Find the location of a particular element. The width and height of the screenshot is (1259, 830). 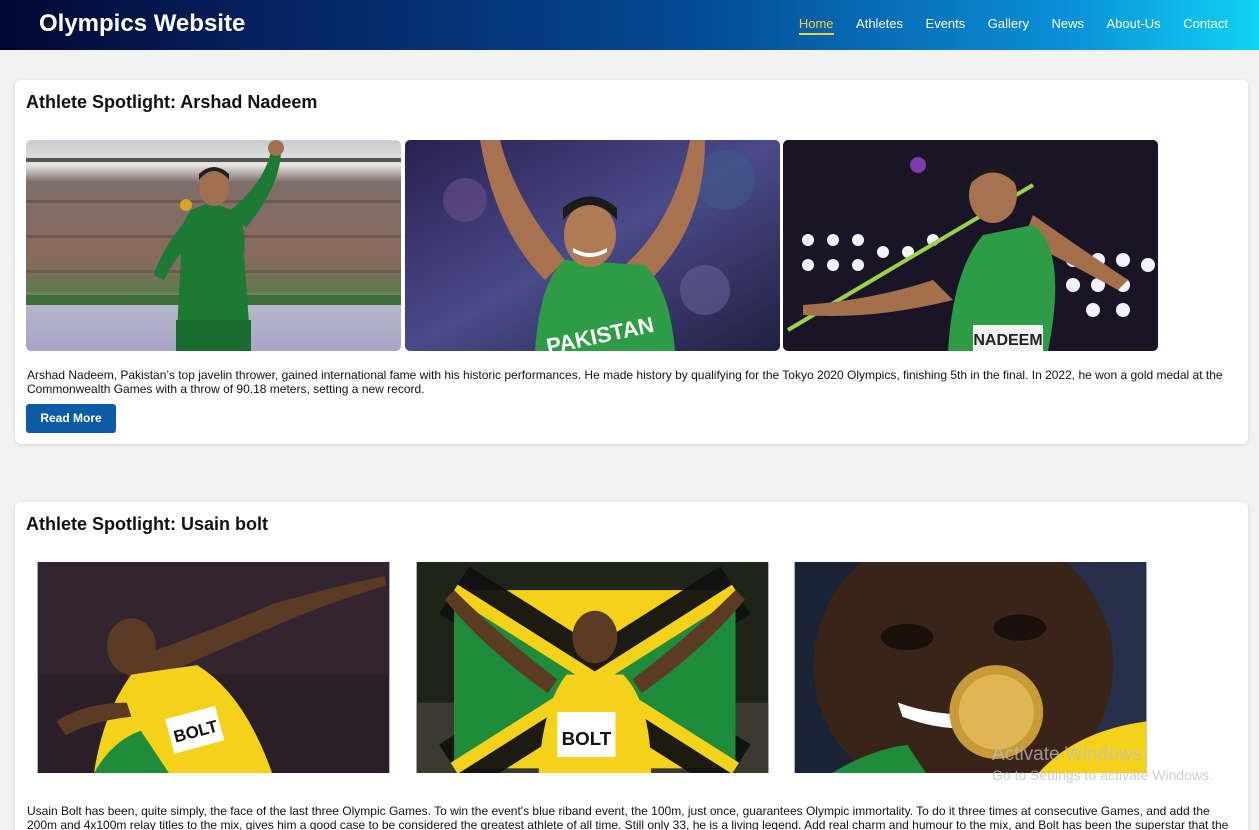

nav-news: News is located at coordinates (1067, 25).